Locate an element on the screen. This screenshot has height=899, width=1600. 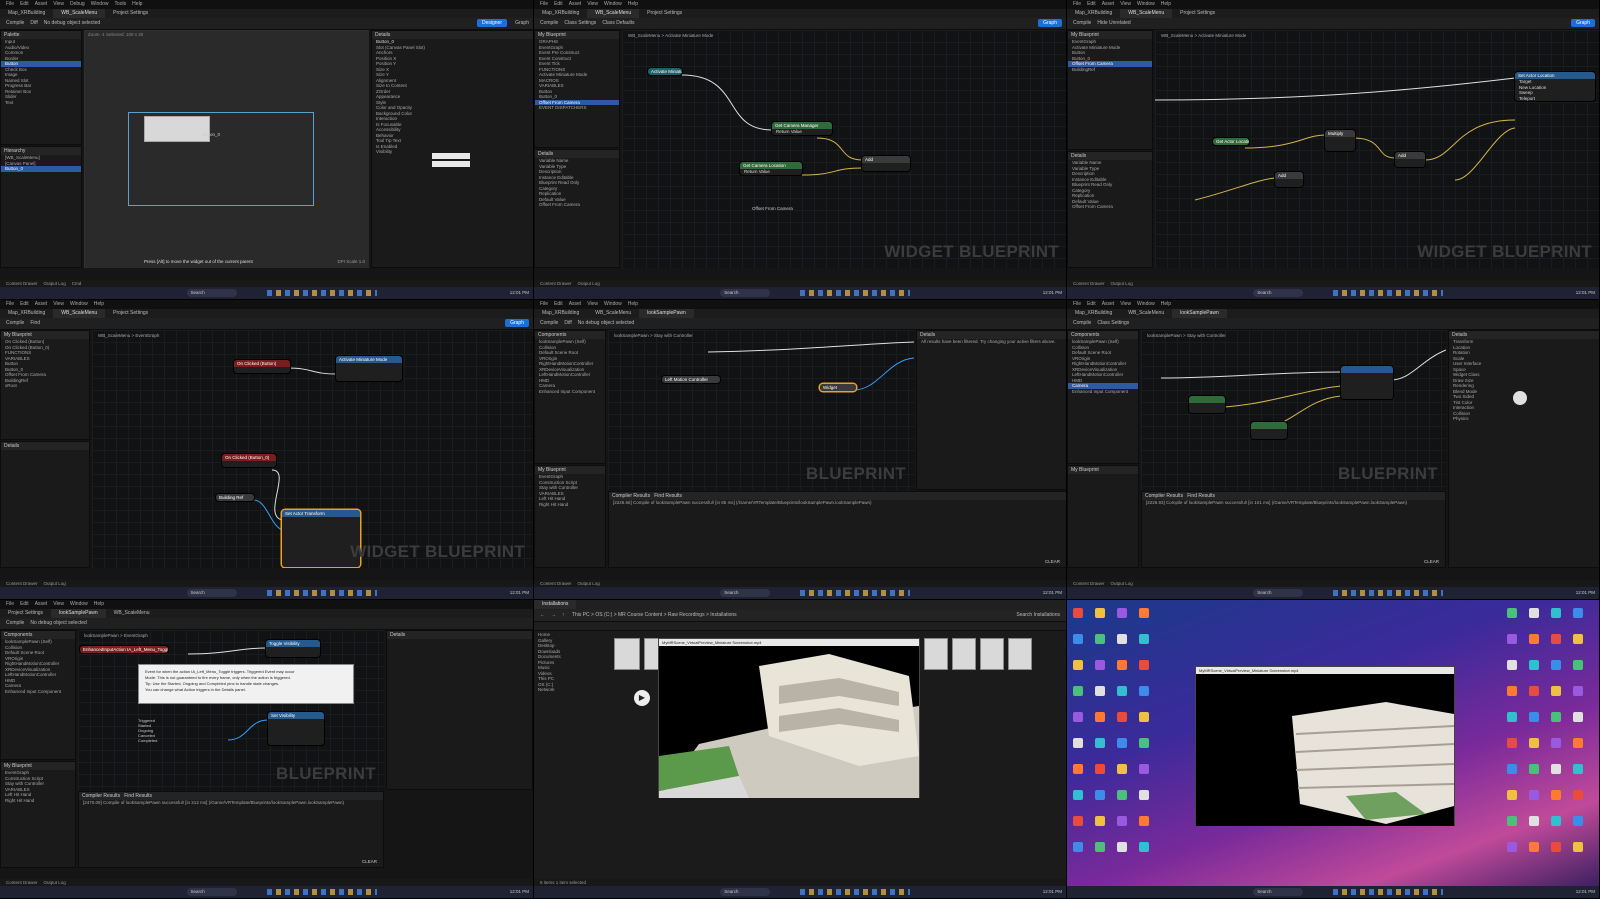
my-blueprint-item: Right Hit Hand is located at coordinates (38, 801).